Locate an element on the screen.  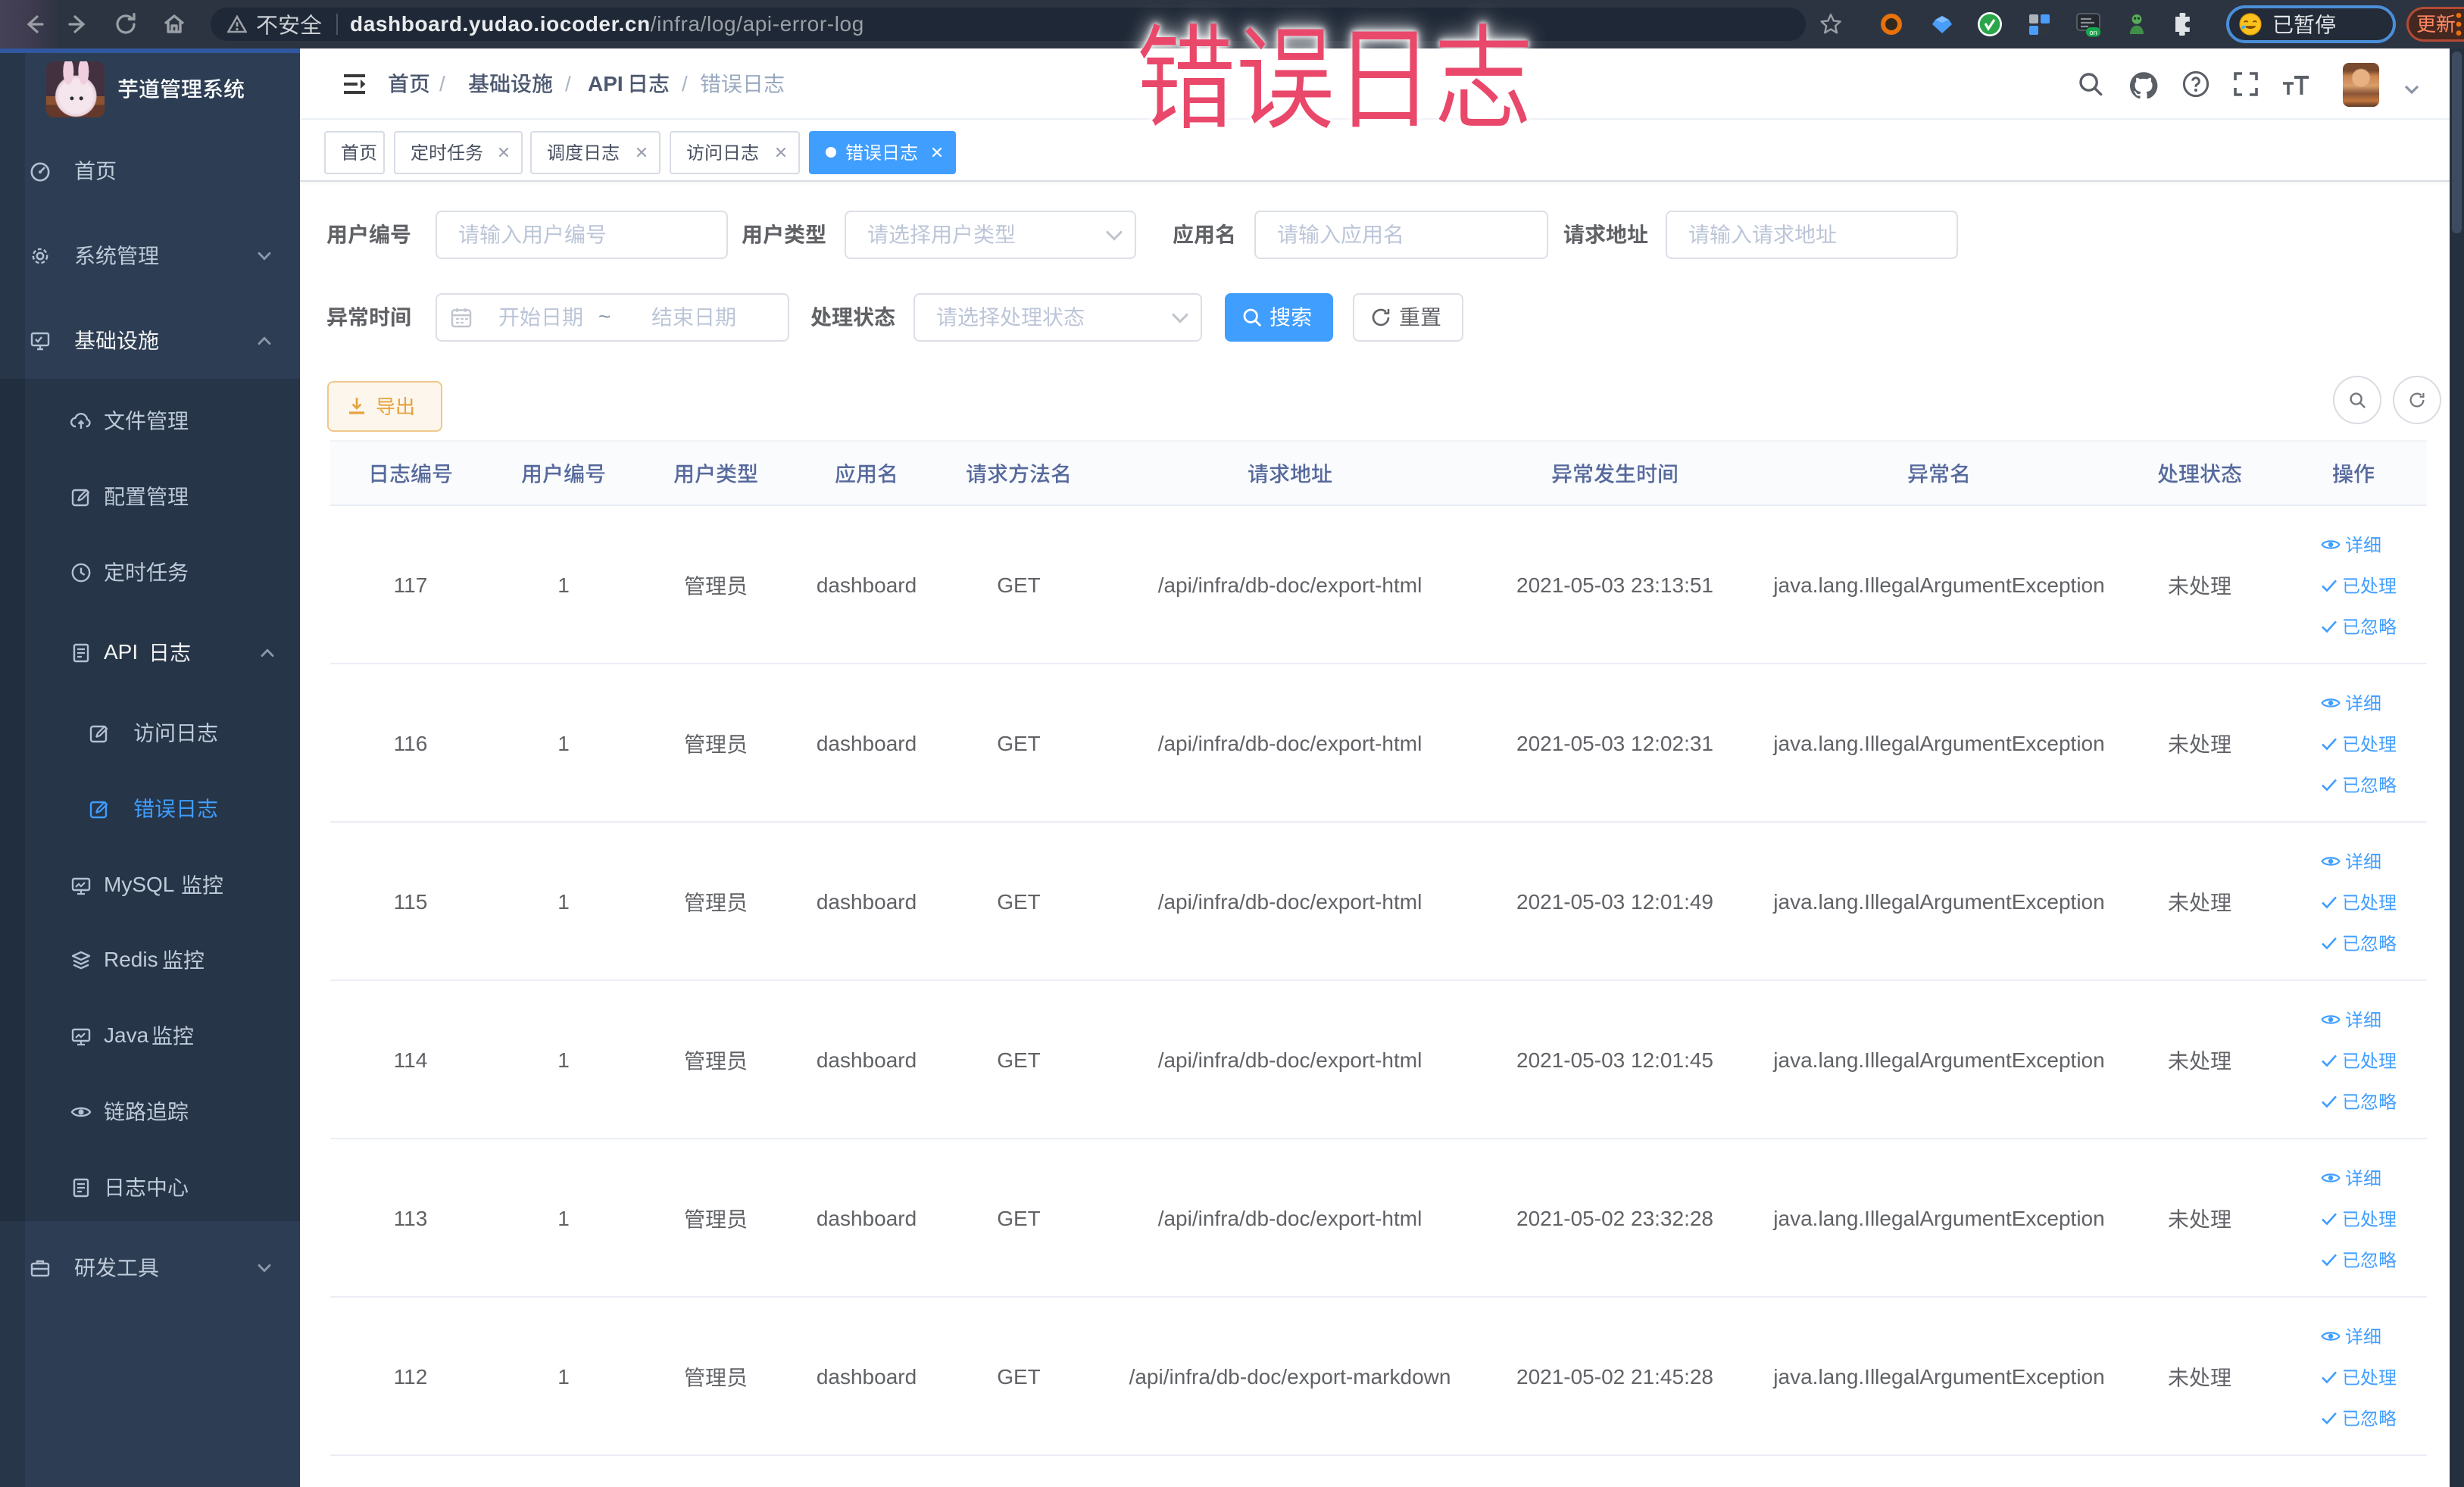
svg-text: on is located at coordinates (2093, 32).